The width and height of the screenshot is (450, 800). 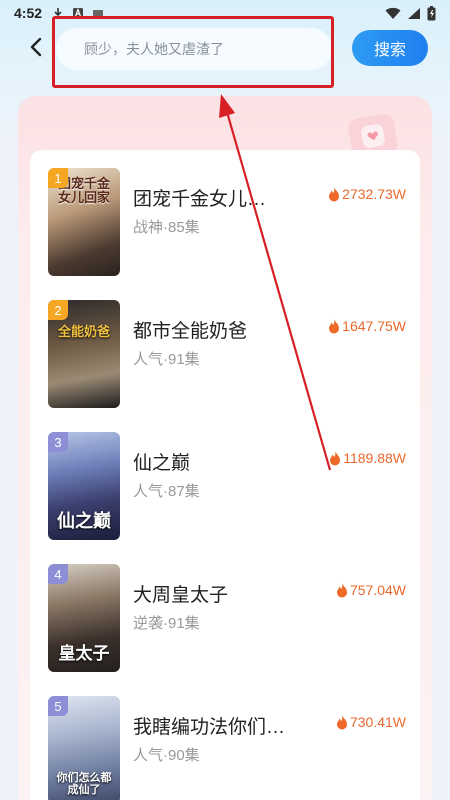 What do you see at coordinates (374, 326) in the screenshot?
I see `heat-value: 1647.75W` at bounding box center [374, 326].